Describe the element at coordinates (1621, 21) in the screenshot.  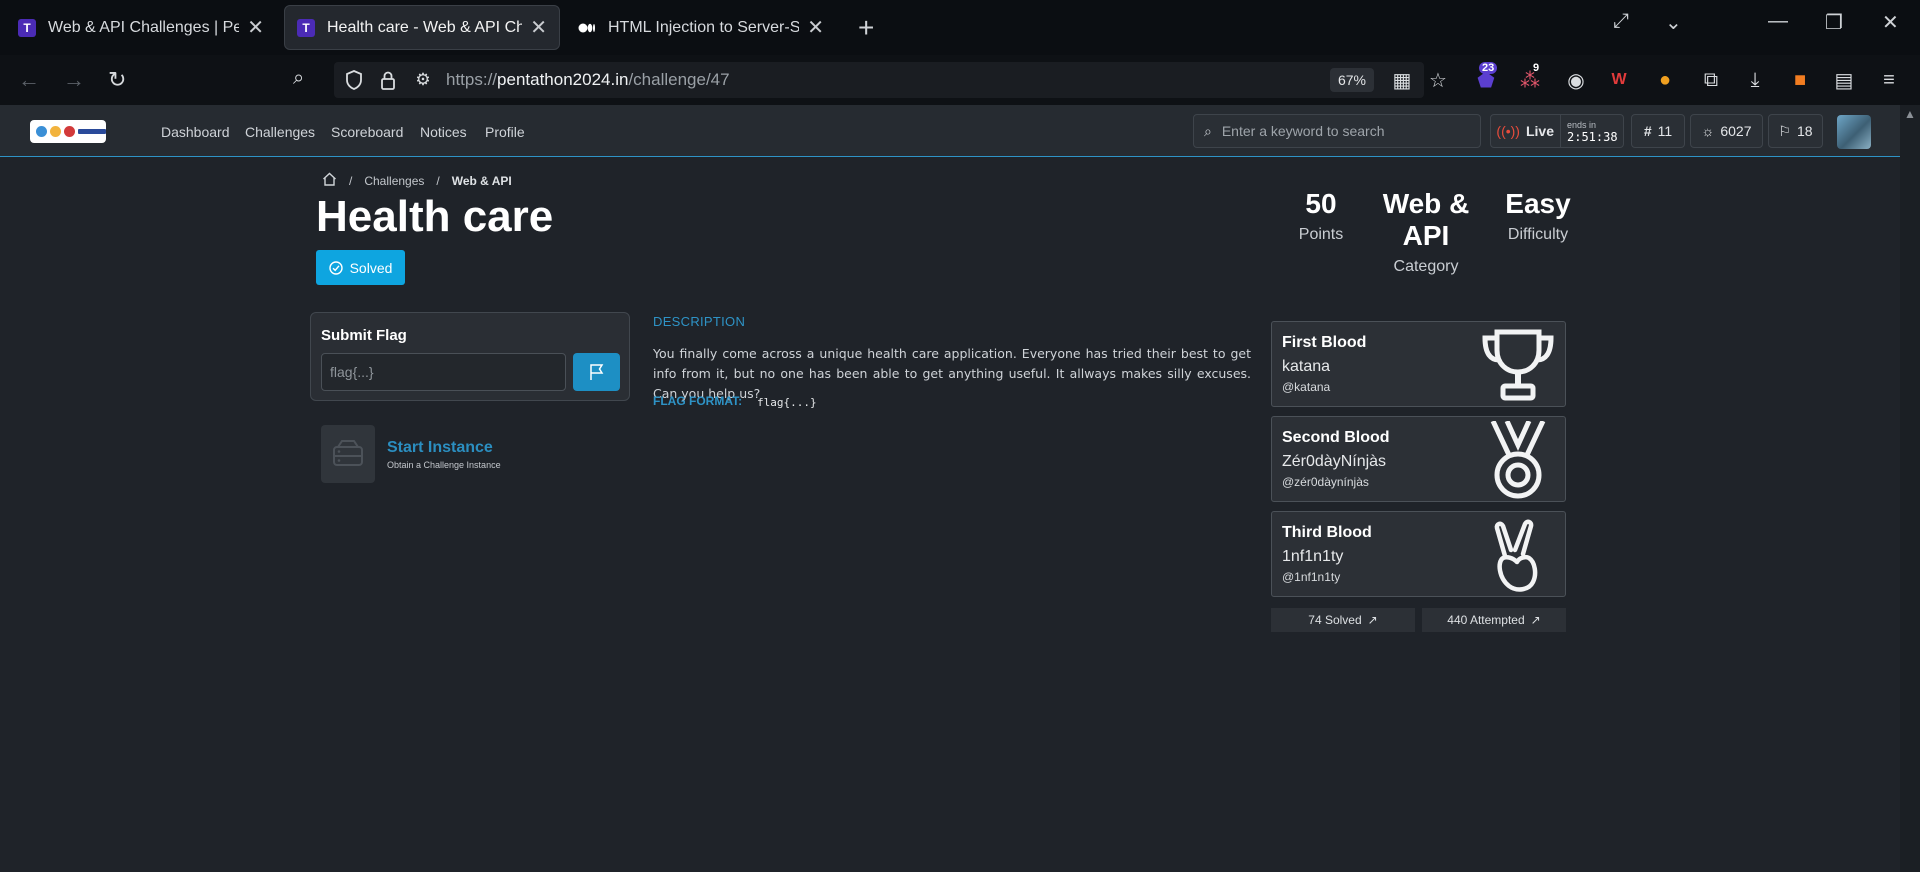
I see `fullscreen-icon: ⤢` at that location.